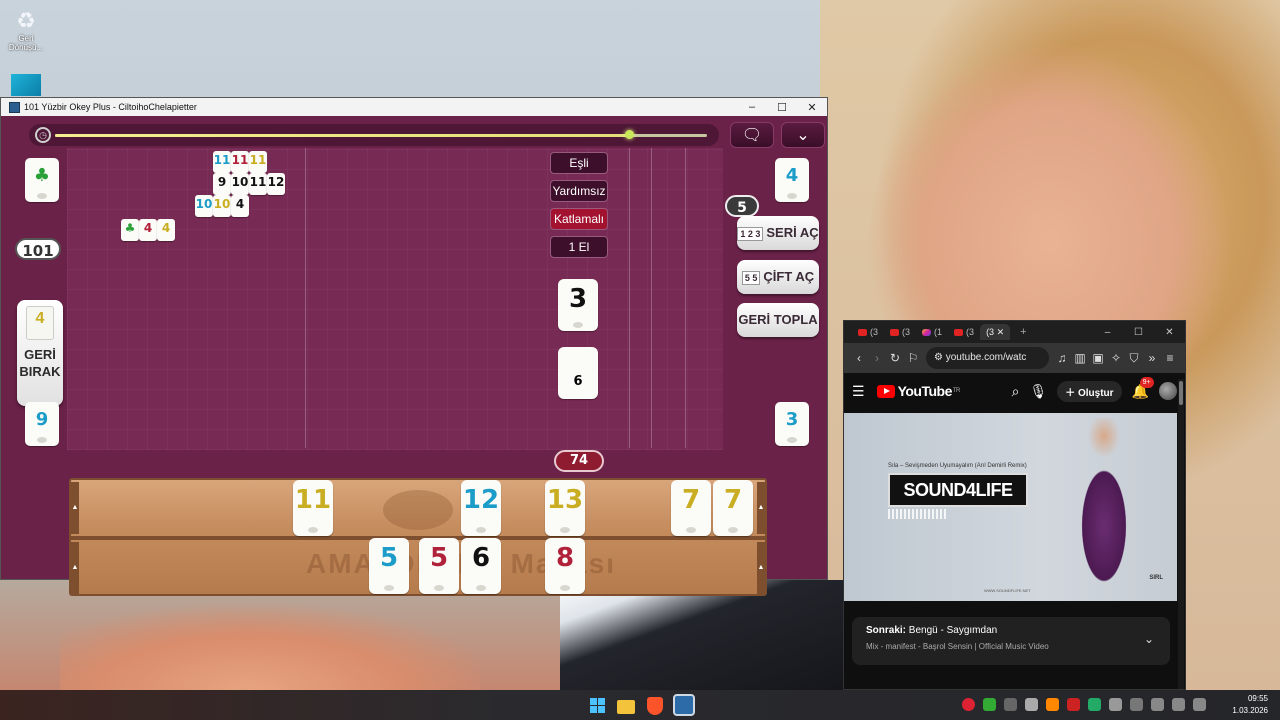 The width and height of the screenshot is (1280, 720). Describe the element at coordinates (1250, 710) in the screenshot. I see `clock-date: 1.03.2026` at that location.